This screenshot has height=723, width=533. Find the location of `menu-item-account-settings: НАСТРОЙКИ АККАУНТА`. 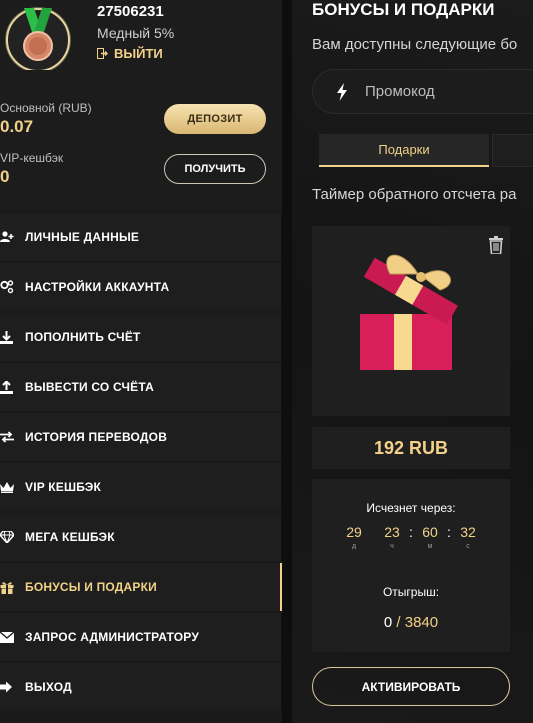

menu-item-account-settings: НАСТРОЙКИ АККАУНТА is located at coordinates (141, 287).